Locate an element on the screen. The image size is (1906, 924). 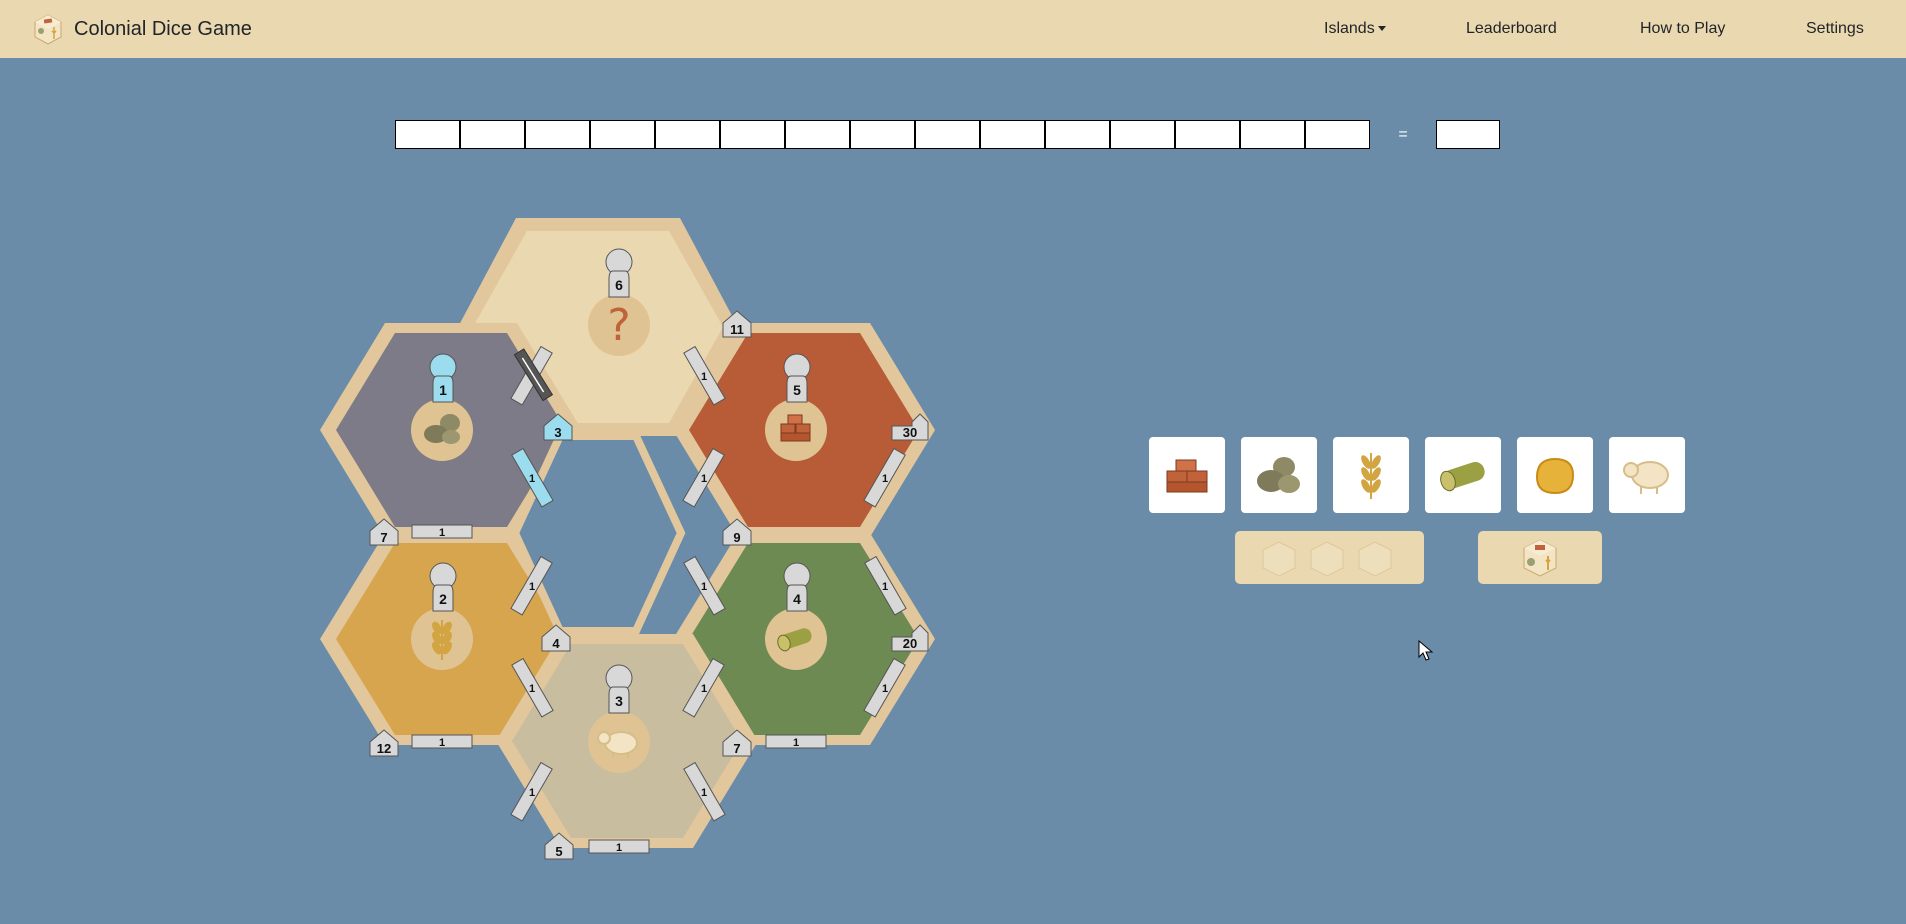
resource-card-lumber is located at coordinates (1463, 475).